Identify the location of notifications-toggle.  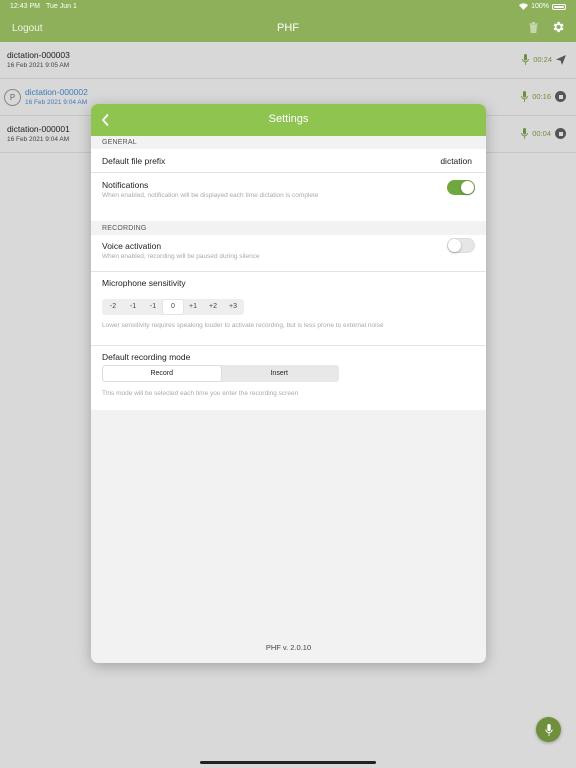
(461, 187).